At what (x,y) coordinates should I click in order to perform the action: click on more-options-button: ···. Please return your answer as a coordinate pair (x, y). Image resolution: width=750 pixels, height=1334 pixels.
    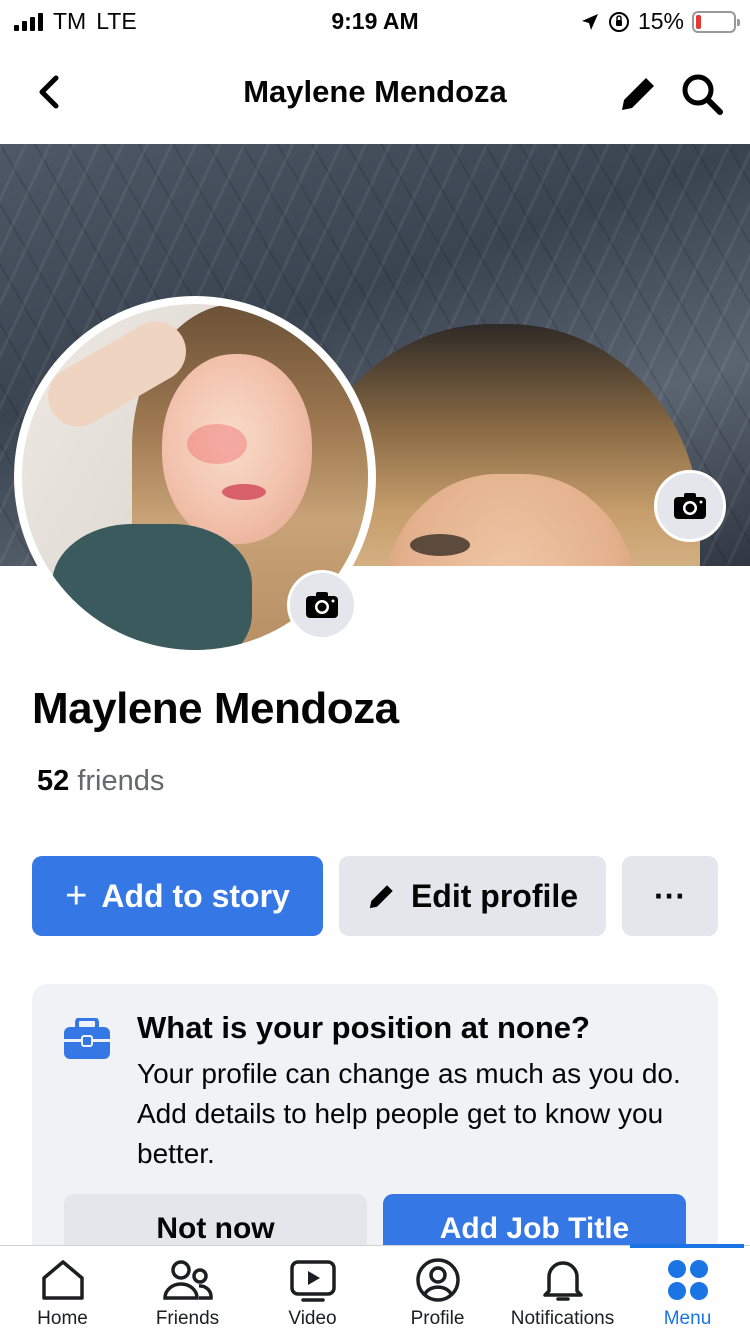
    Looking at the image, I should click on (670, 896).